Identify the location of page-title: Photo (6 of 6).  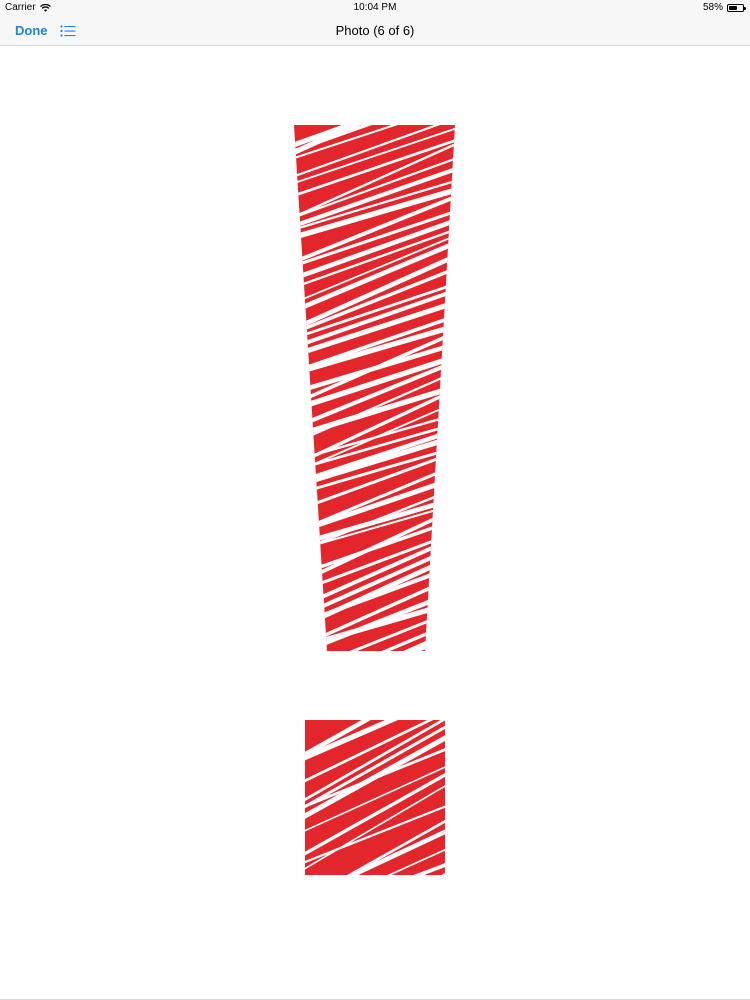
(375, 30).